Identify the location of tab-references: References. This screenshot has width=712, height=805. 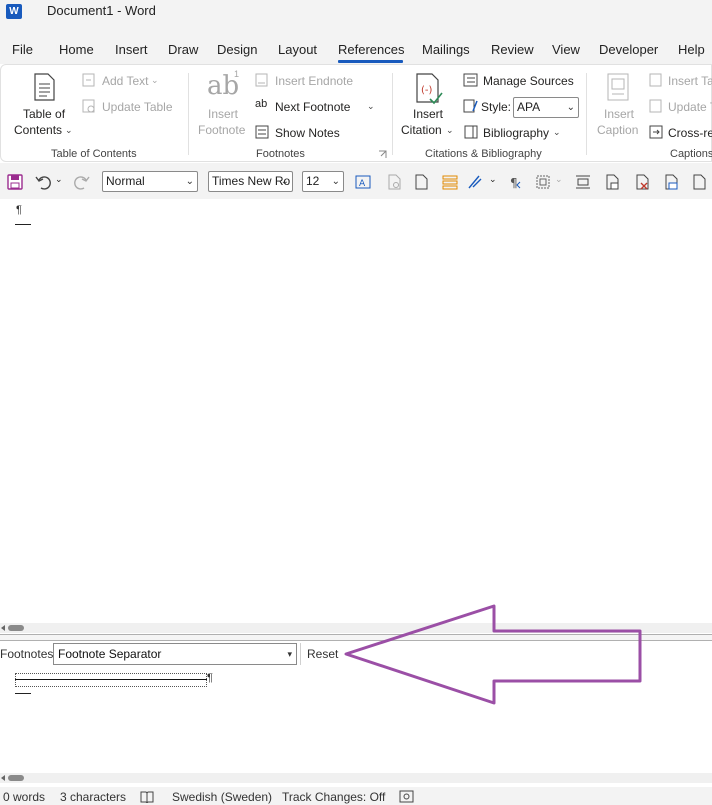
(371, 49).